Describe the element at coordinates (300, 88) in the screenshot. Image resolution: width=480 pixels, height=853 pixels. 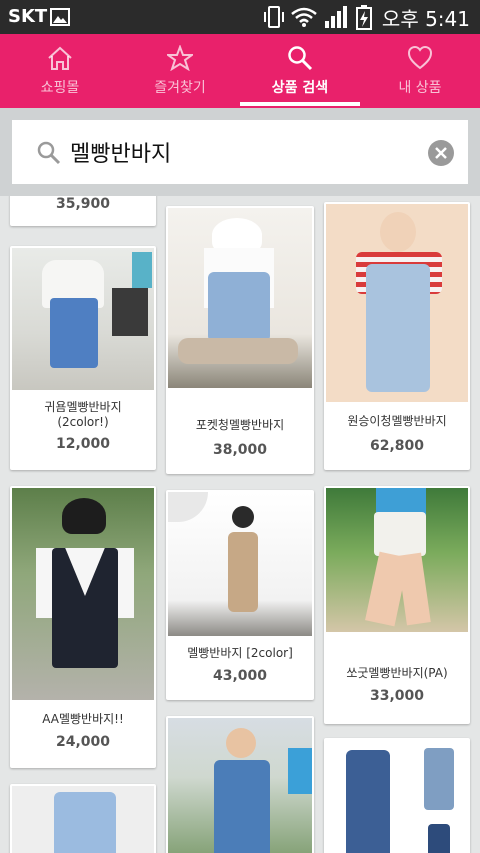
I see `tab-label: 상품 검색` at that location.